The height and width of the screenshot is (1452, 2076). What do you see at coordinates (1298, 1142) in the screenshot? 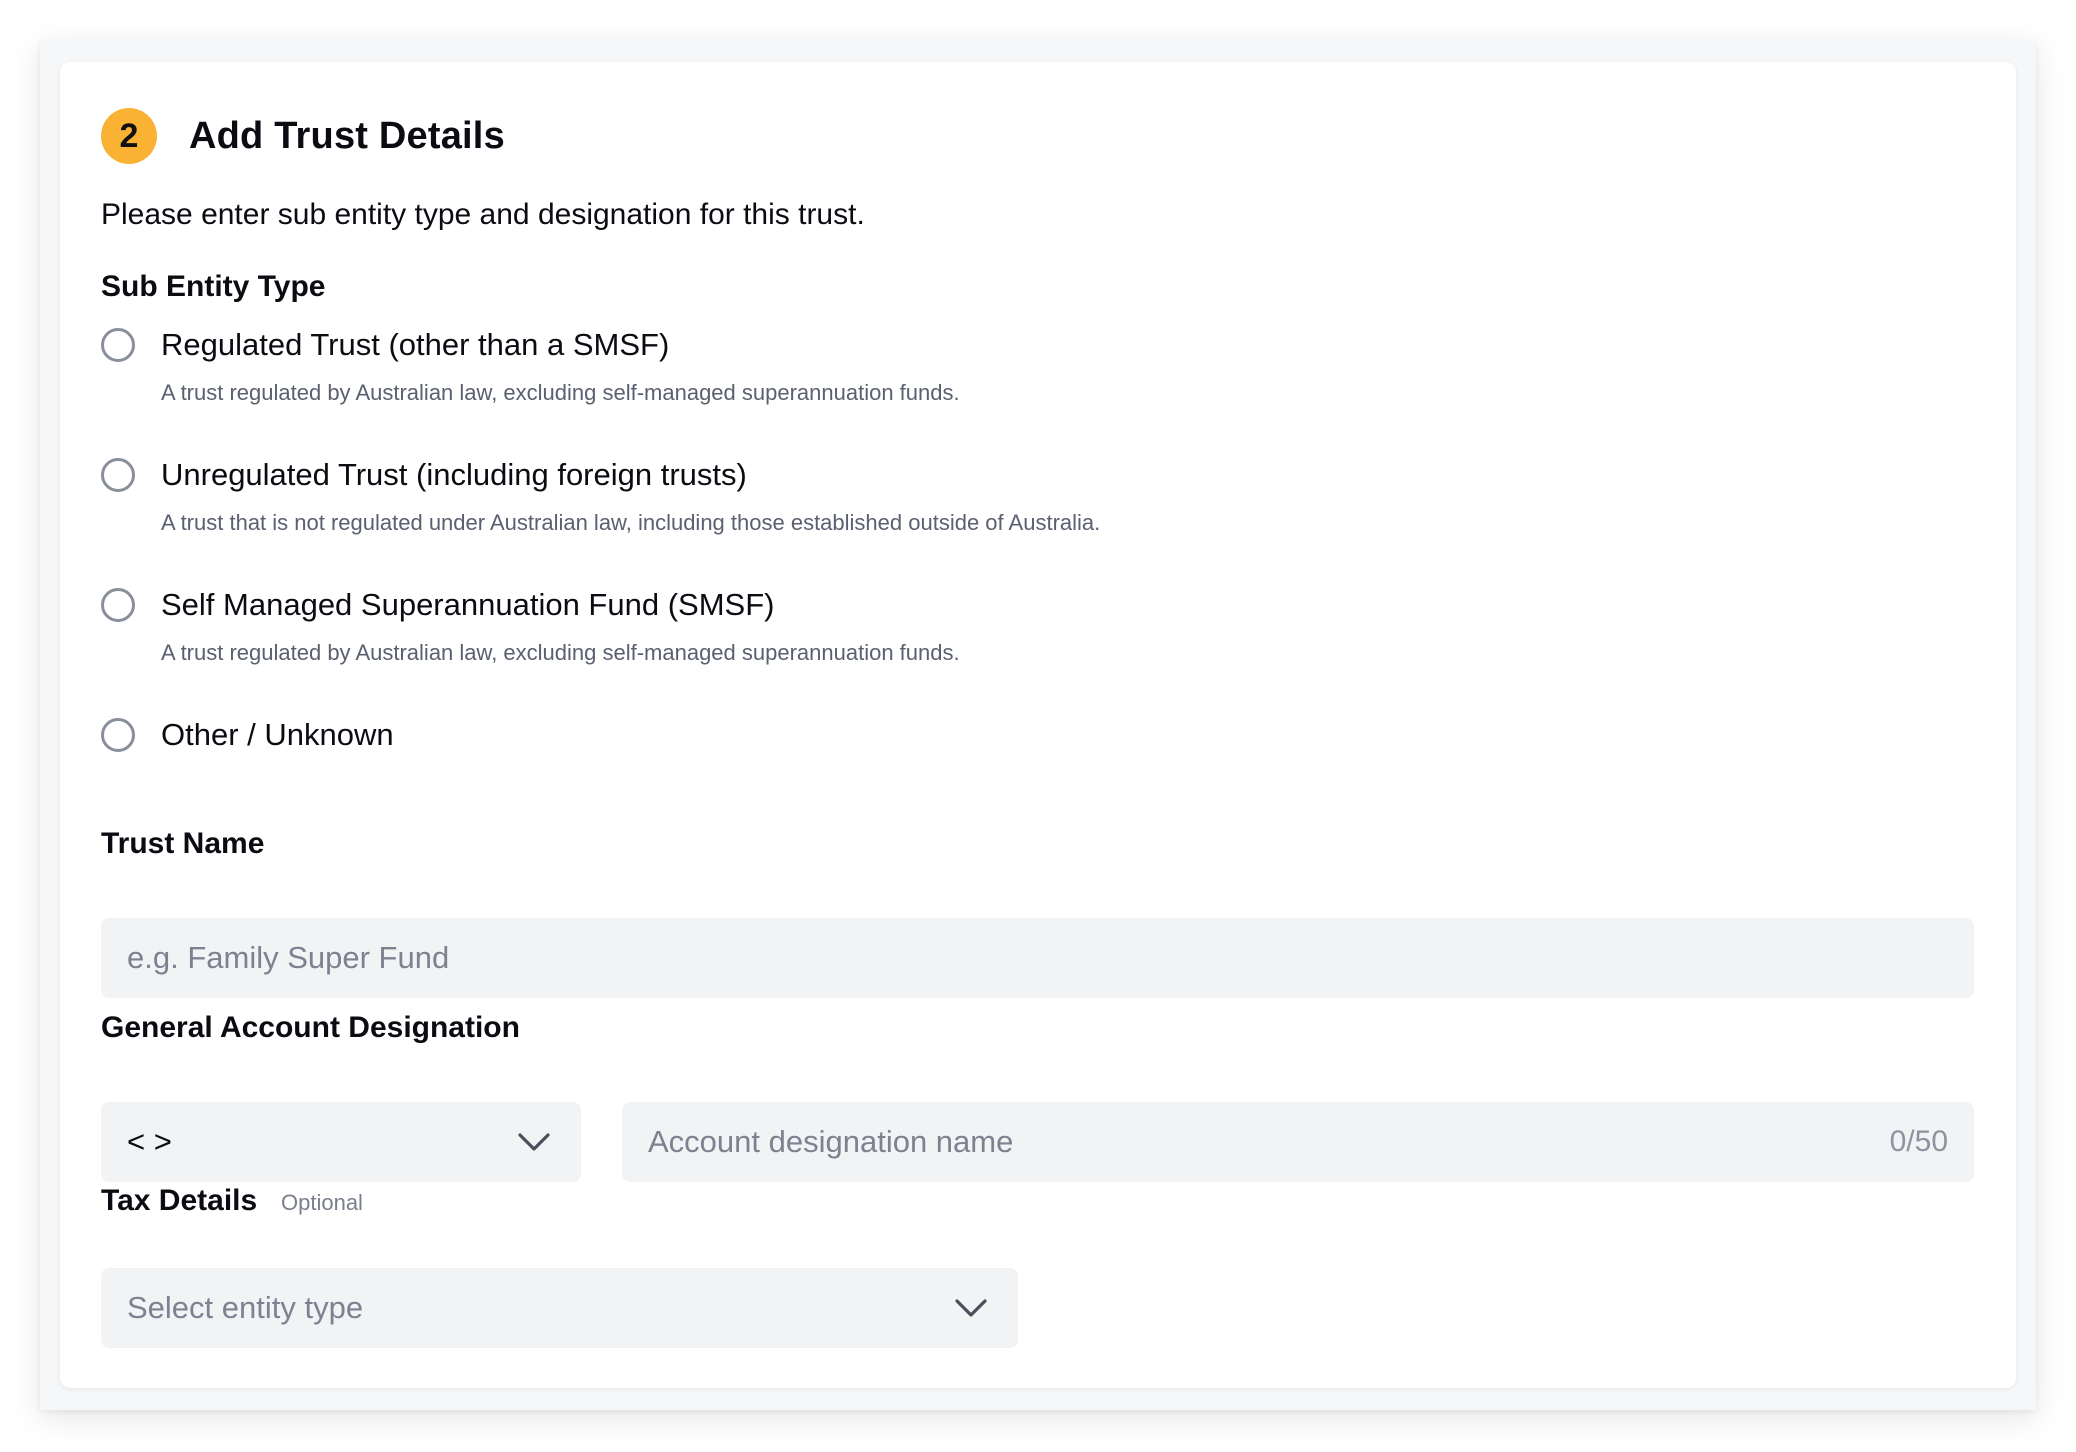
I see `account-designation-name-input: Account designation name 0/50` at bounding box center [1298, 1142].